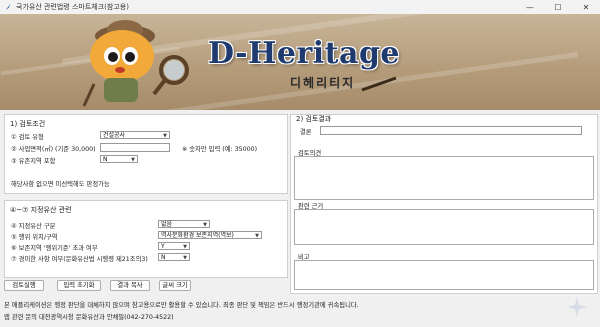  What do you see at coordinates (300, 7) in the screenshot?
I see `title-bar: 국가유산 관련법령 스마트체크(참고용) — ☐ ✕` at bounding box center [300, 7].